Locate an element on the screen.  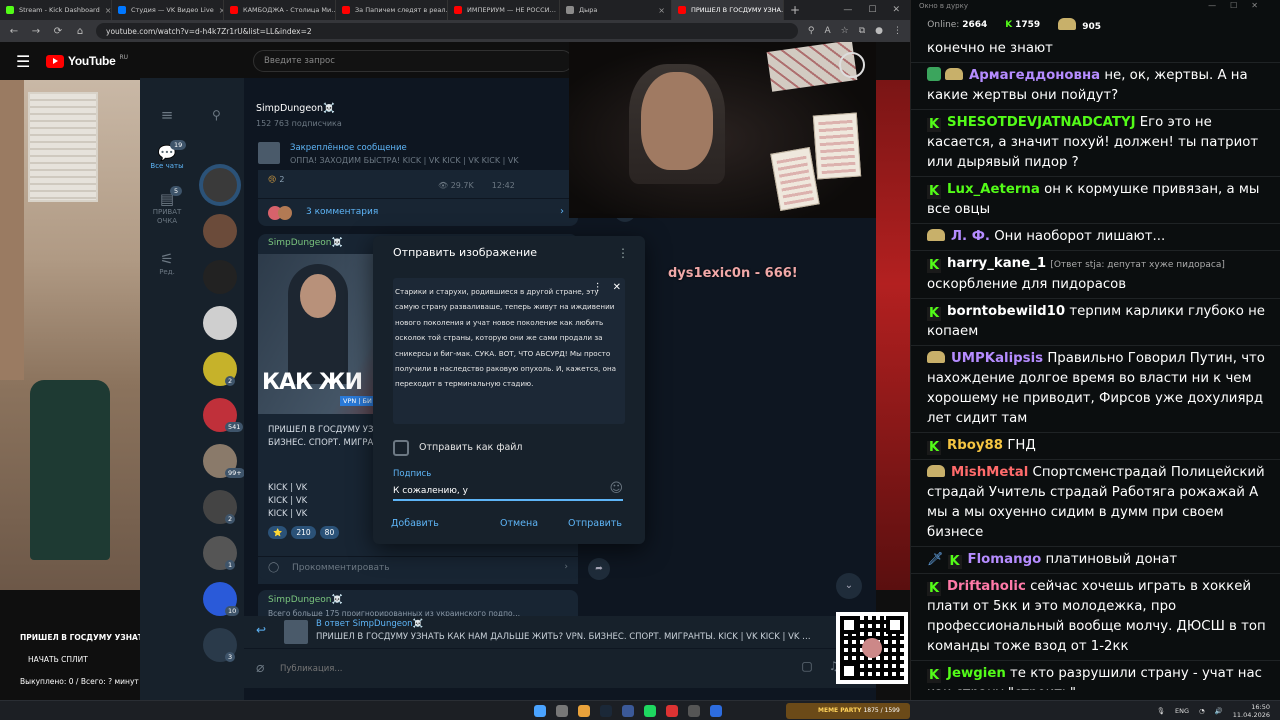
browser-tab: ПРИШЕЛ В ГОСДУМУ УЗНА…× is located at coordinates (728, 10).